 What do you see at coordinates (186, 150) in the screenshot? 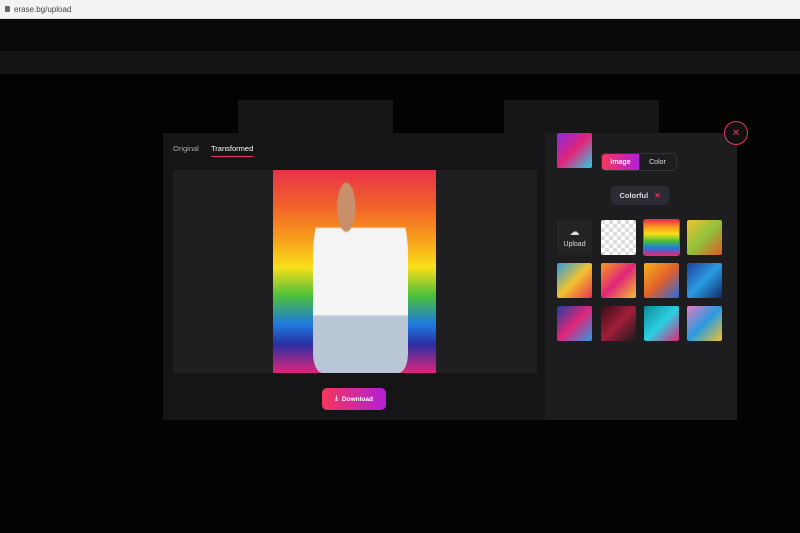
I see `tab-original: Original` at bounding box center [186, 150].